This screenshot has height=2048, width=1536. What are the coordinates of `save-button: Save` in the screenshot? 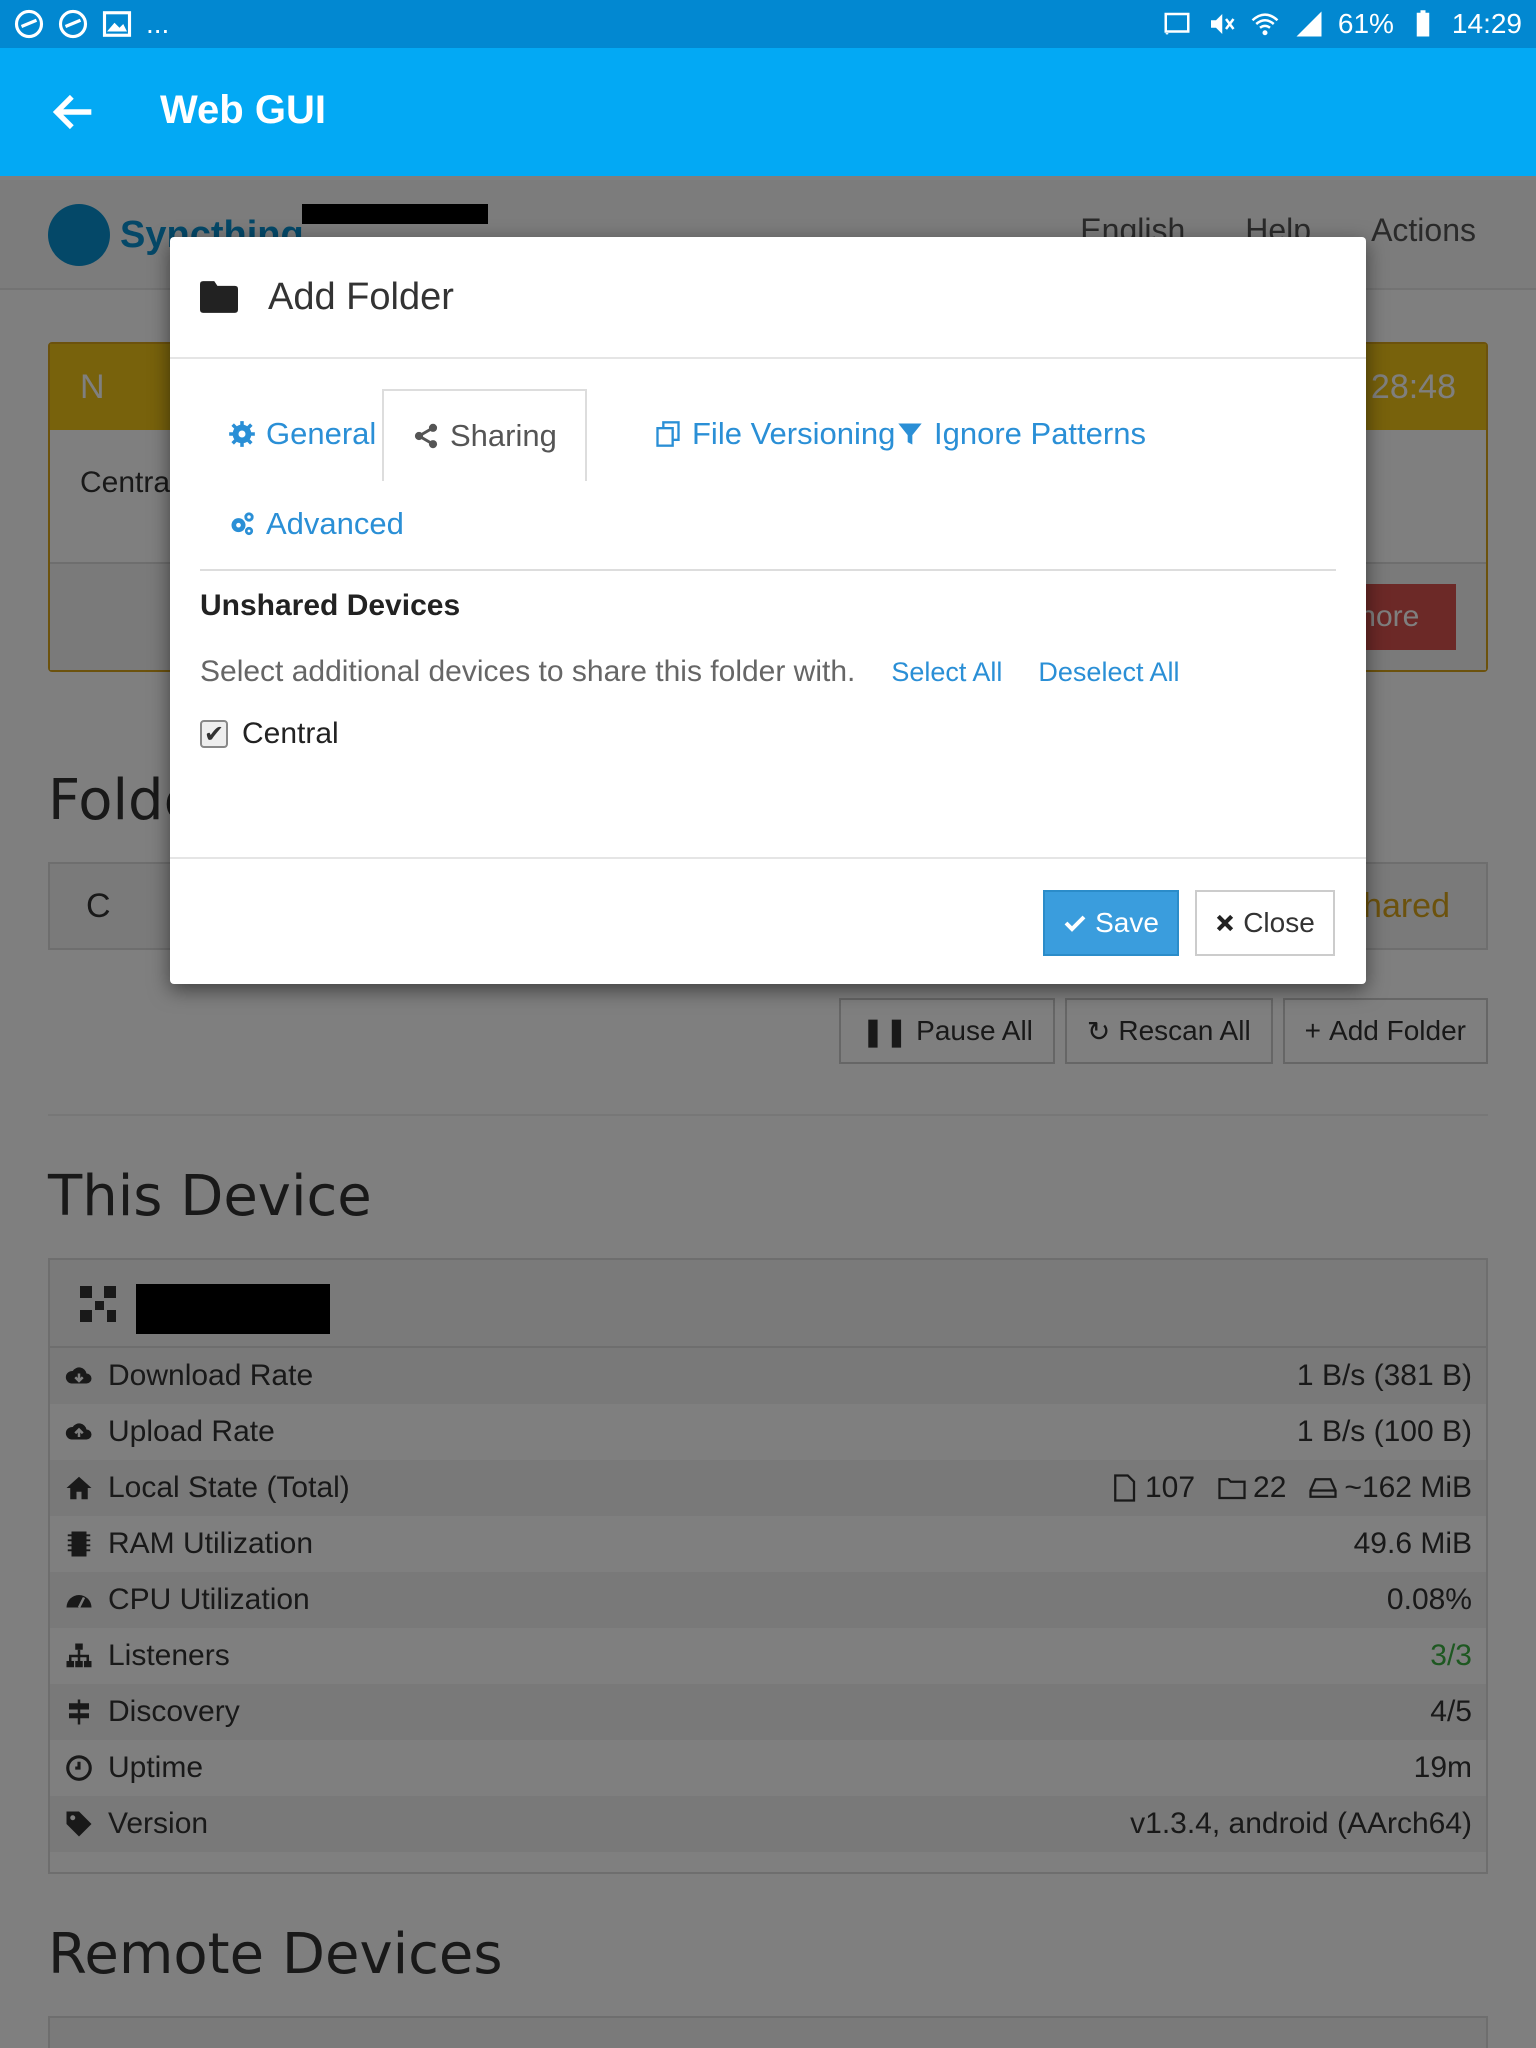 It's located at (1111, 923).